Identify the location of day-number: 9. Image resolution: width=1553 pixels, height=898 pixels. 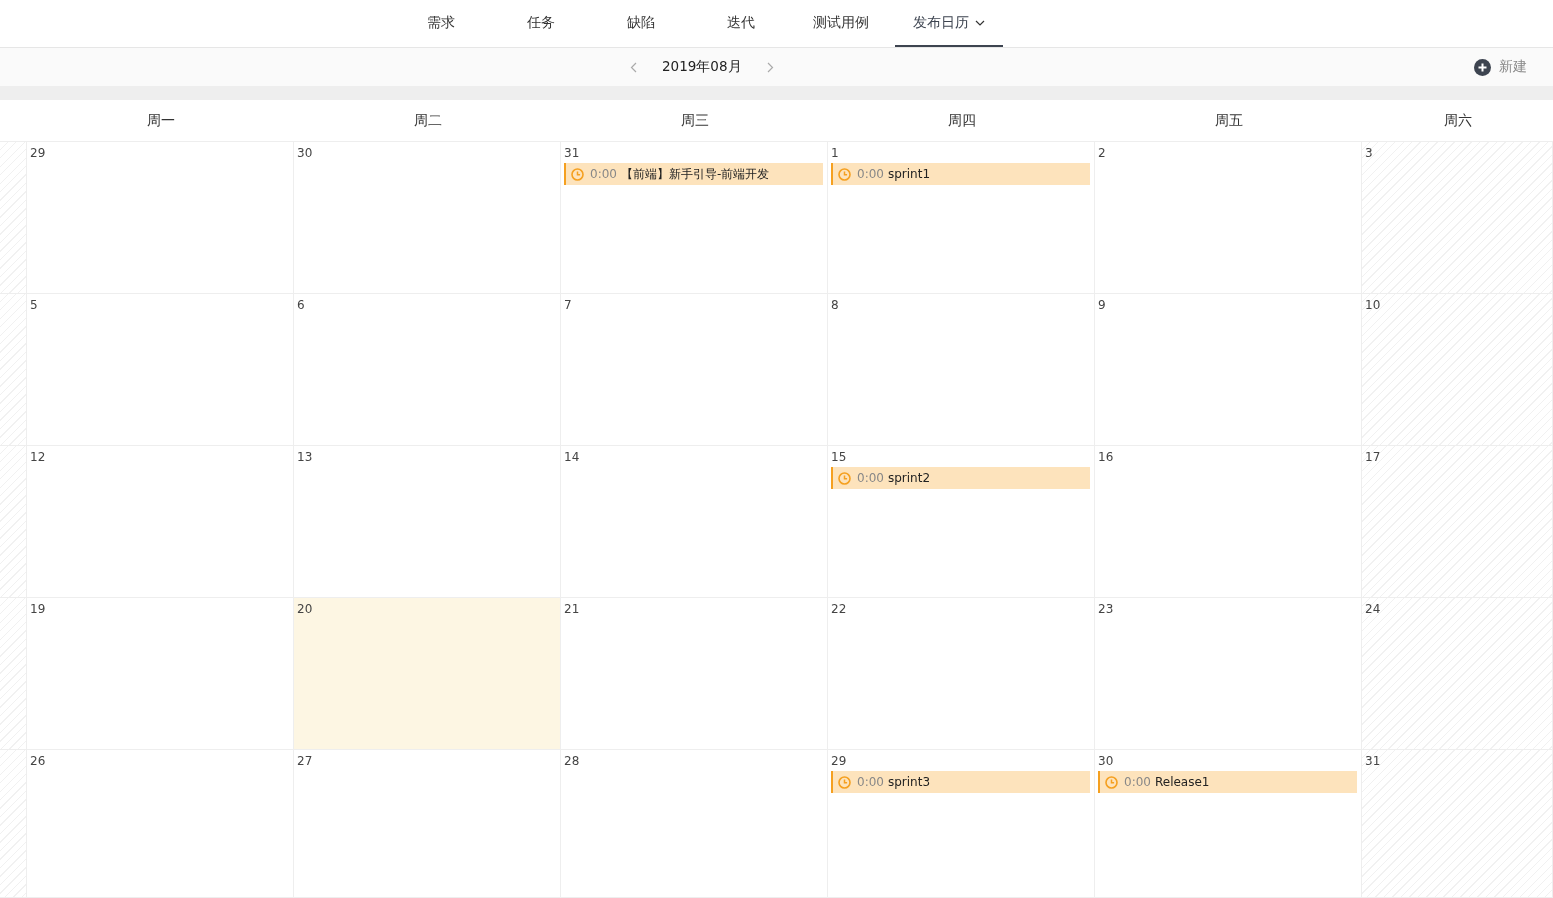
(1102, 305).